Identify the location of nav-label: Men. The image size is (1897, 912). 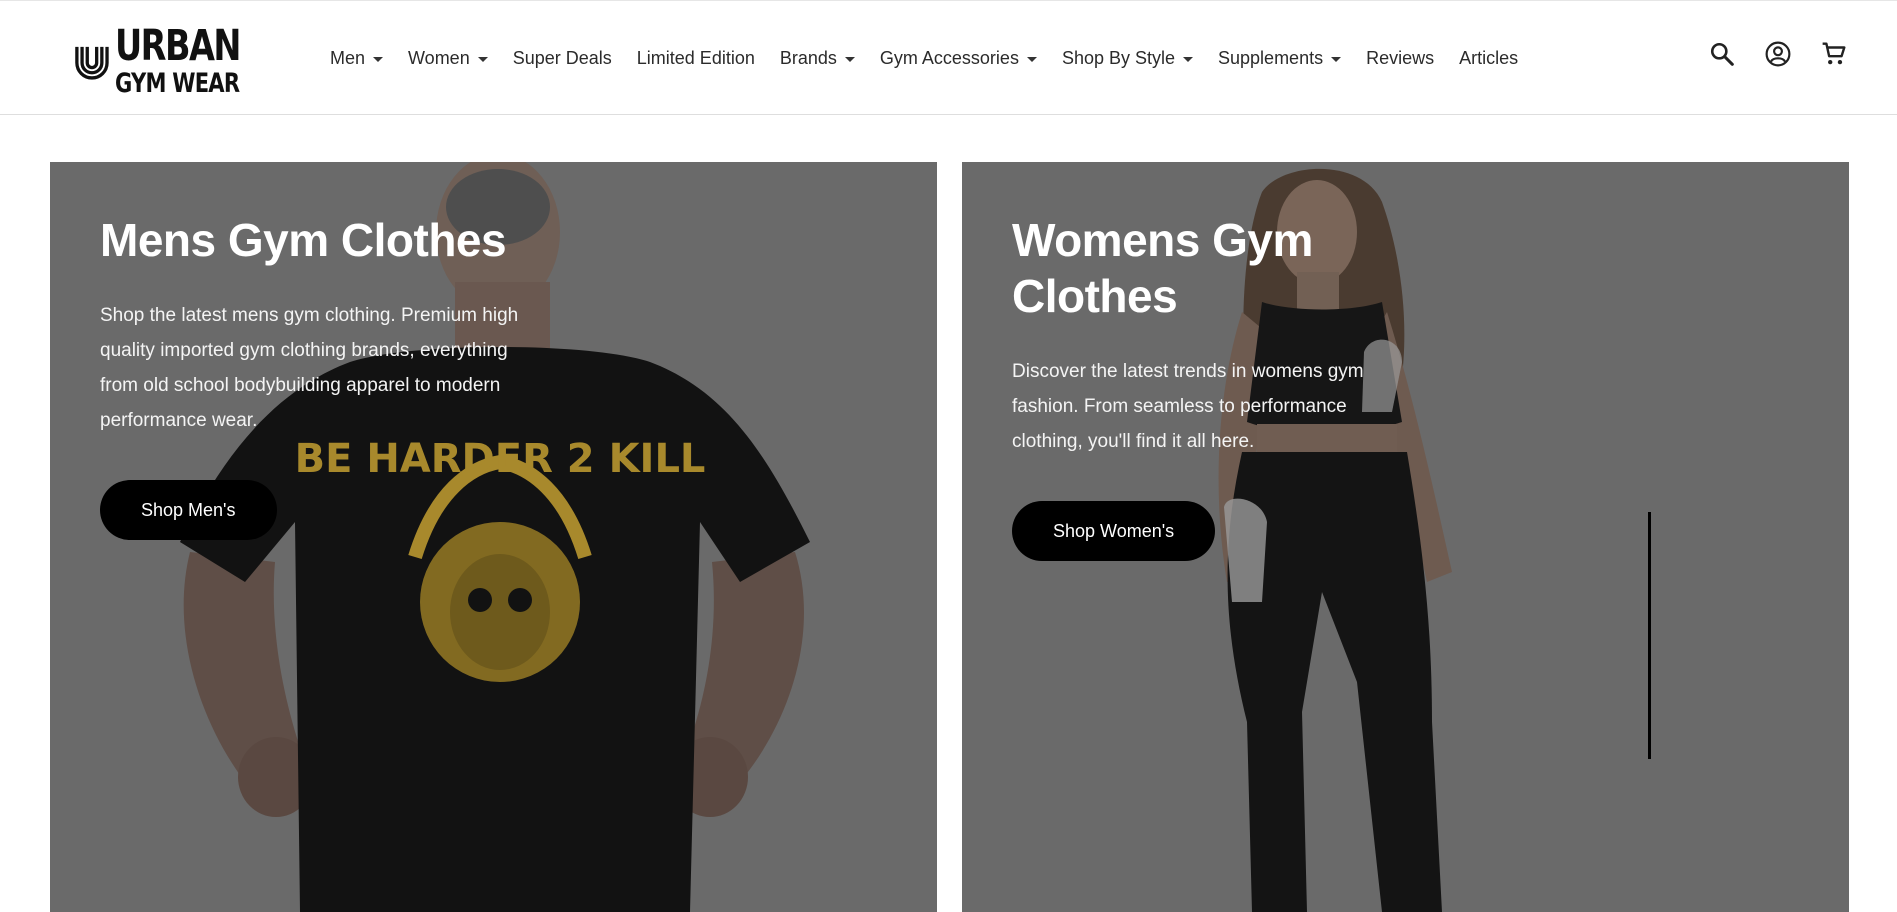
(348, 58).